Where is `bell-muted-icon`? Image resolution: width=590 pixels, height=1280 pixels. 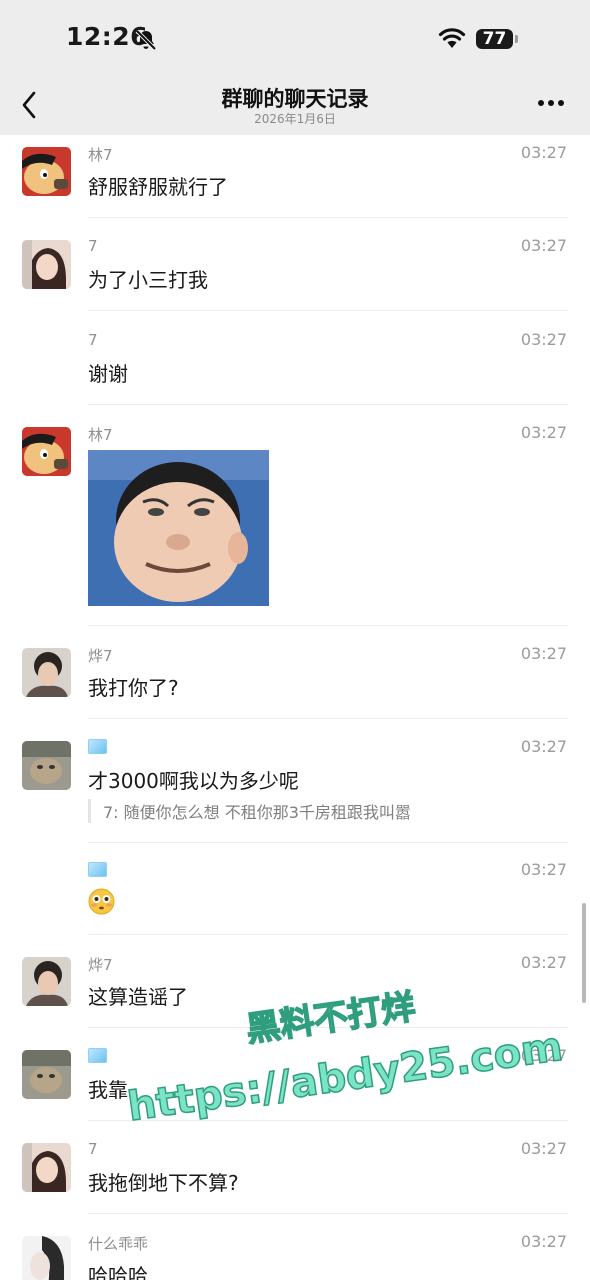 bell-muted-icon is located at coordinates (146, 40).